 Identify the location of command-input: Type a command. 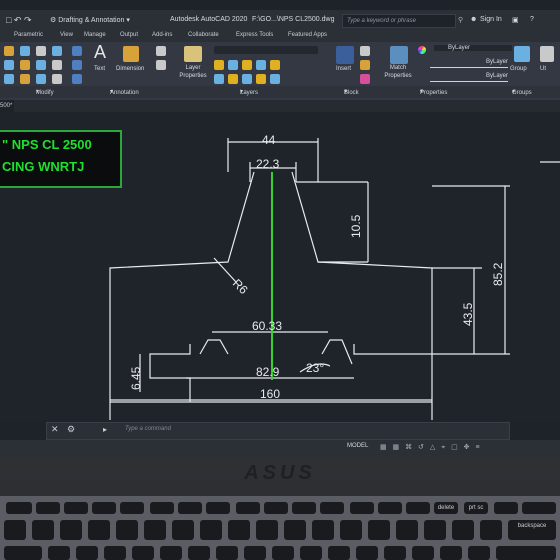
(148, 429).